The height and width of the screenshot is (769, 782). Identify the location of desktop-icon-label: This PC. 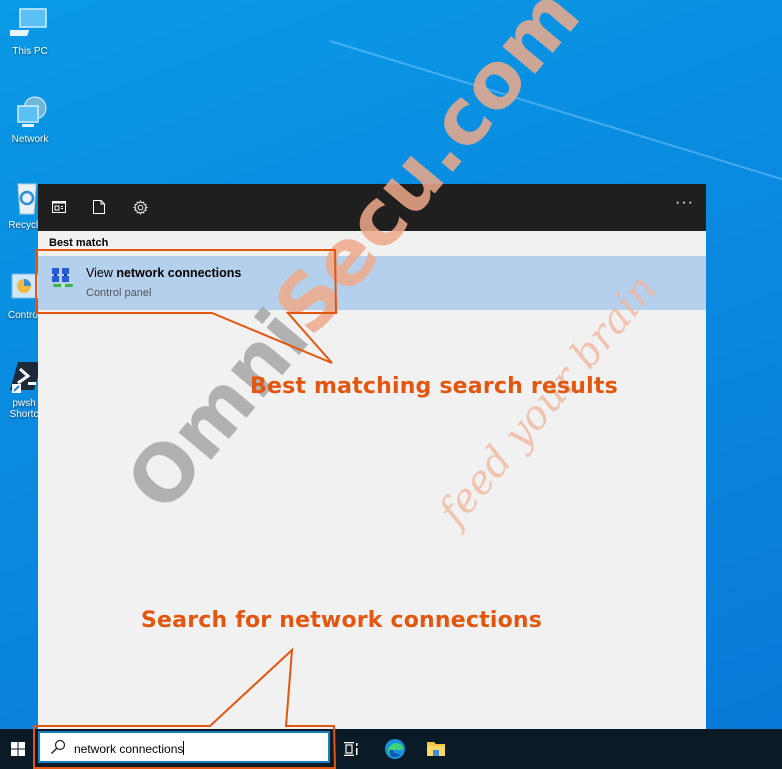
(30, 51).